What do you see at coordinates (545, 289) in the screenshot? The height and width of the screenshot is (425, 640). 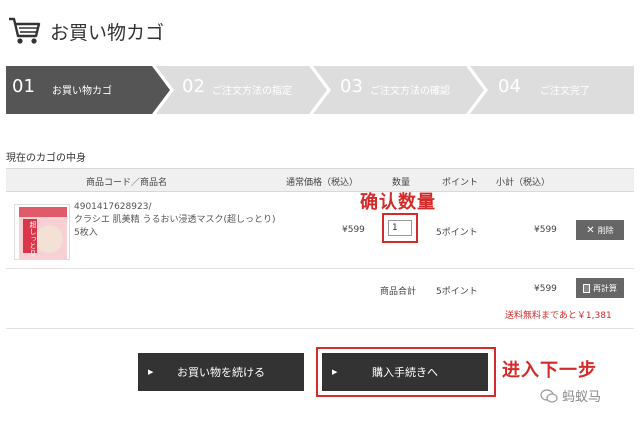 I see `total-value: ¥599` at bounding box center [545, 289].